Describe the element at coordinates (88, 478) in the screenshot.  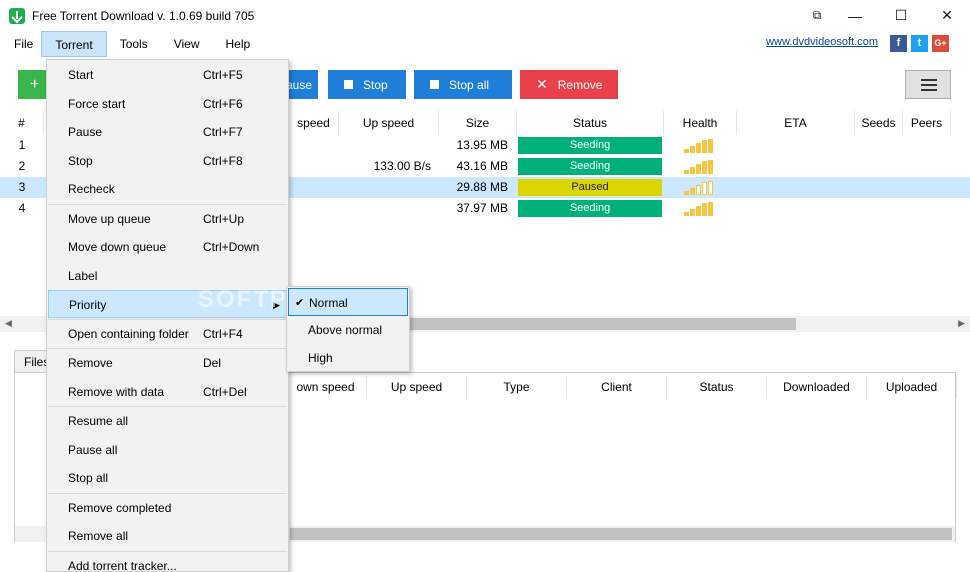
I see `menu-item-label: Stop all` at that location.